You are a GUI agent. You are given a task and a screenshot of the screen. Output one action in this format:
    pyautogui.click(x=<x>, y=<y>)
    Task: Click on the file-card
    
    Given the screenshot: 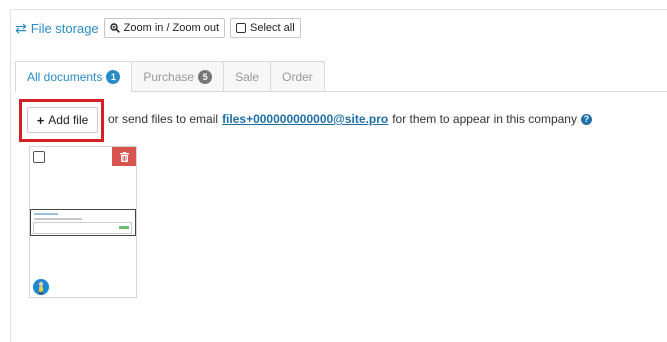 What is the action you would take?
    pyautogui.click(x=83, y=222)
    